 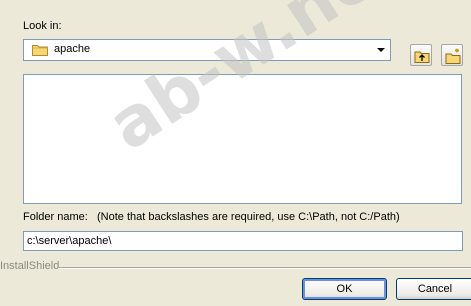 I want to click on new-folder-icon, so click(x=453, y=56).